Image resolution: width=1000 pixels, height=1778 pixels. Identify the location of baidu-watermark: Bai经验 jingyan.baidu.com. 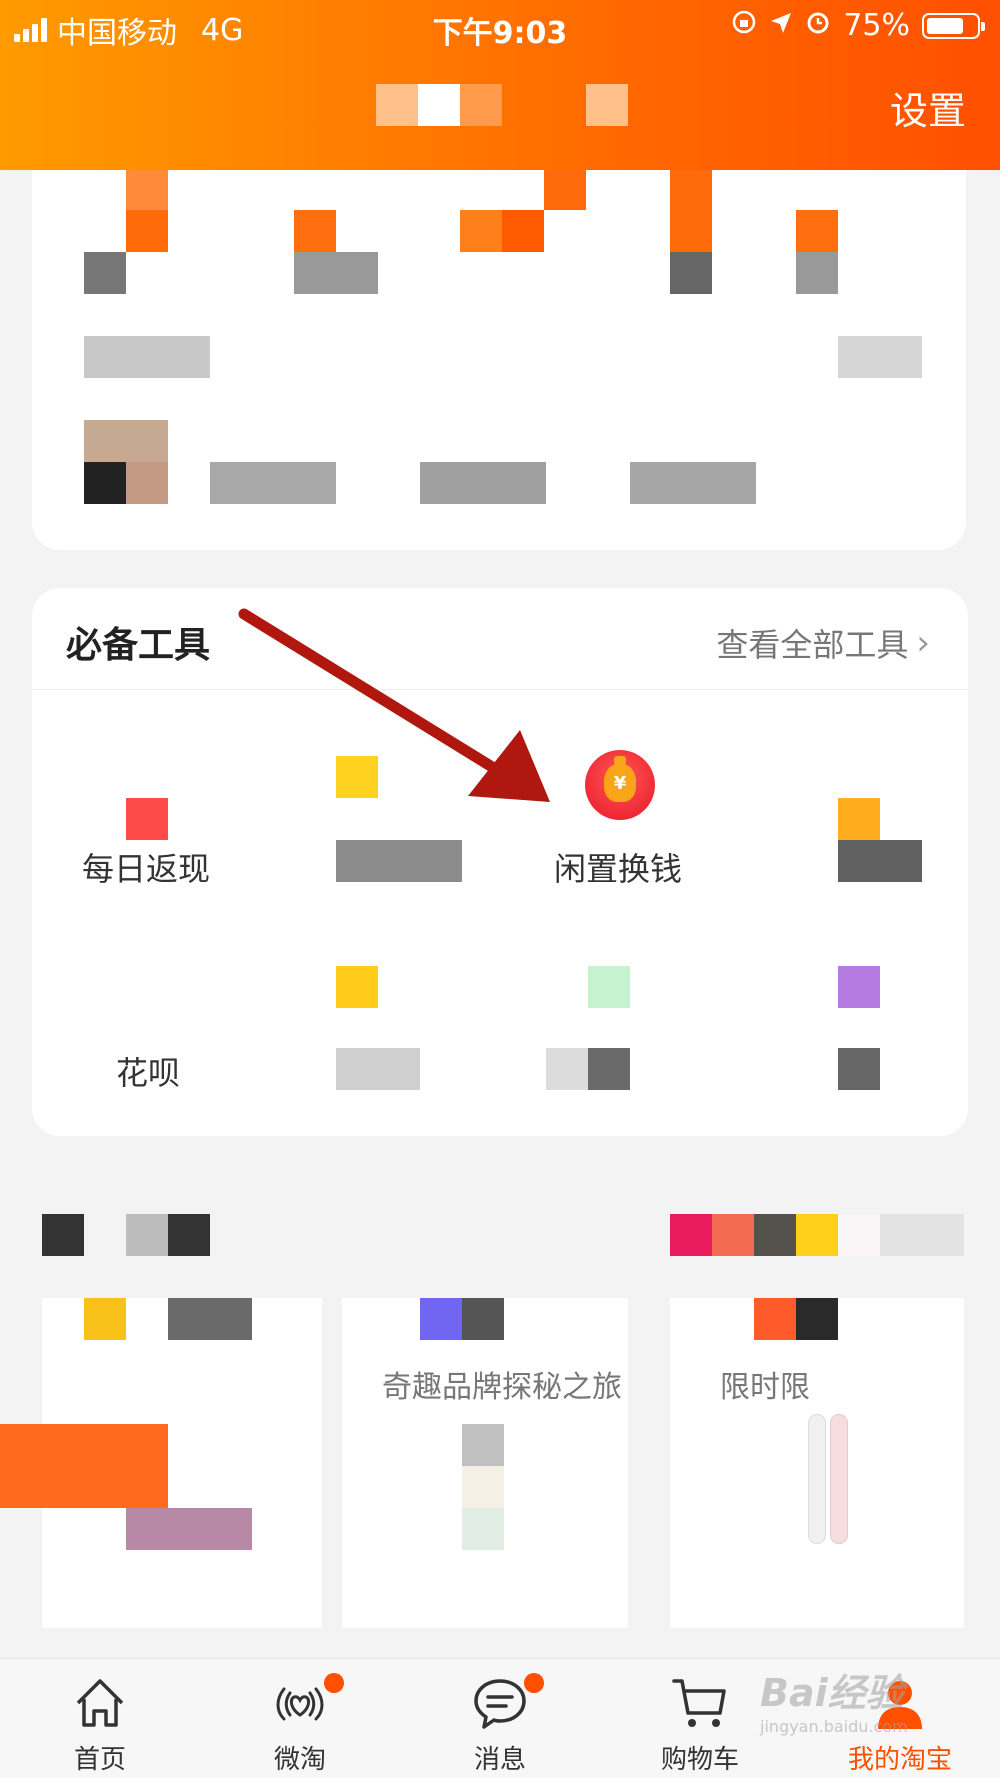
(855, 1712).